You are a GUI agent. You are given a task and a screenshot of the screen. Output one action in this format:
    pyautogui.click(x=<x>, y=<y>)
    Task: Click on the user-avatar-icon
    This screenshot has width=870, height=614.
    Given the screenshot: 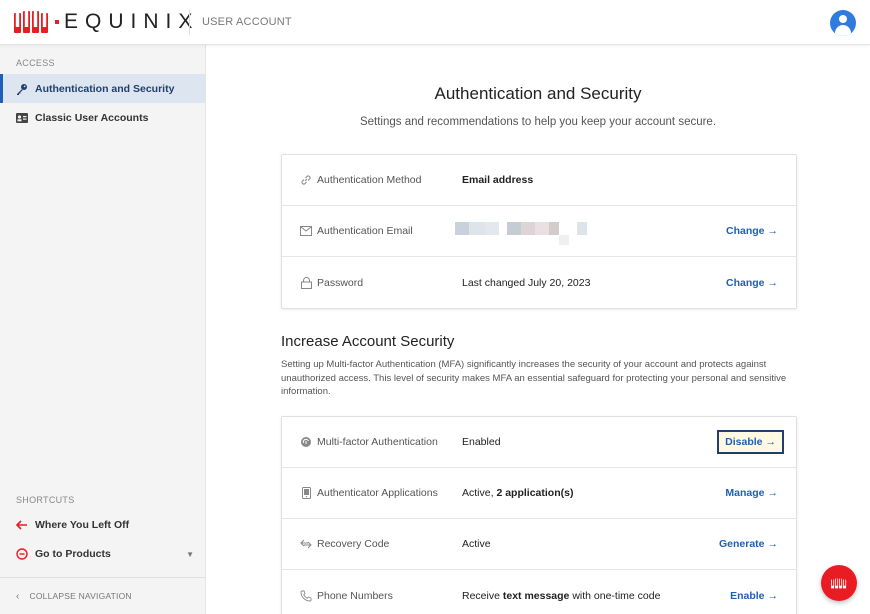 What is the action you would take?
    pyautogui.click(x=843, y=23)
    